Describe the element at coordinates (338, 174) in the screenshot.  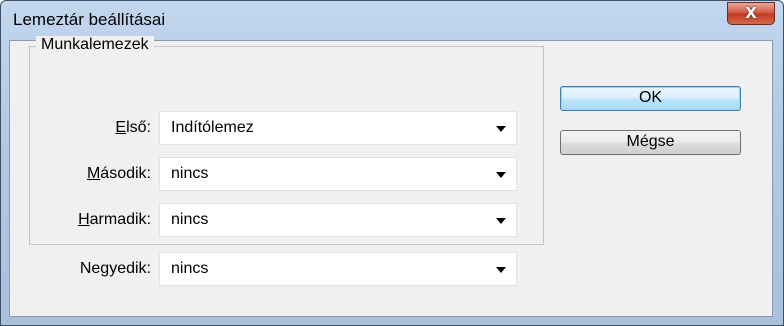
I see `second-disk-select: nincs` at that location.